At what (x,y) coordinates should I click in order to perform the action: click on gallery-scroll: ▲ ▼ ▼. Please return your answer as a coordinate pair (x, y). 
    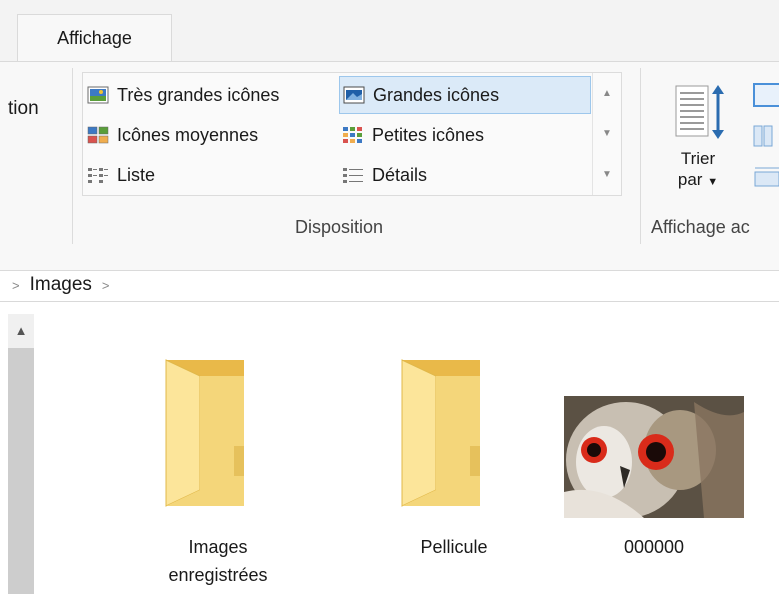
    Looking at the image, I should click on (606, 134).